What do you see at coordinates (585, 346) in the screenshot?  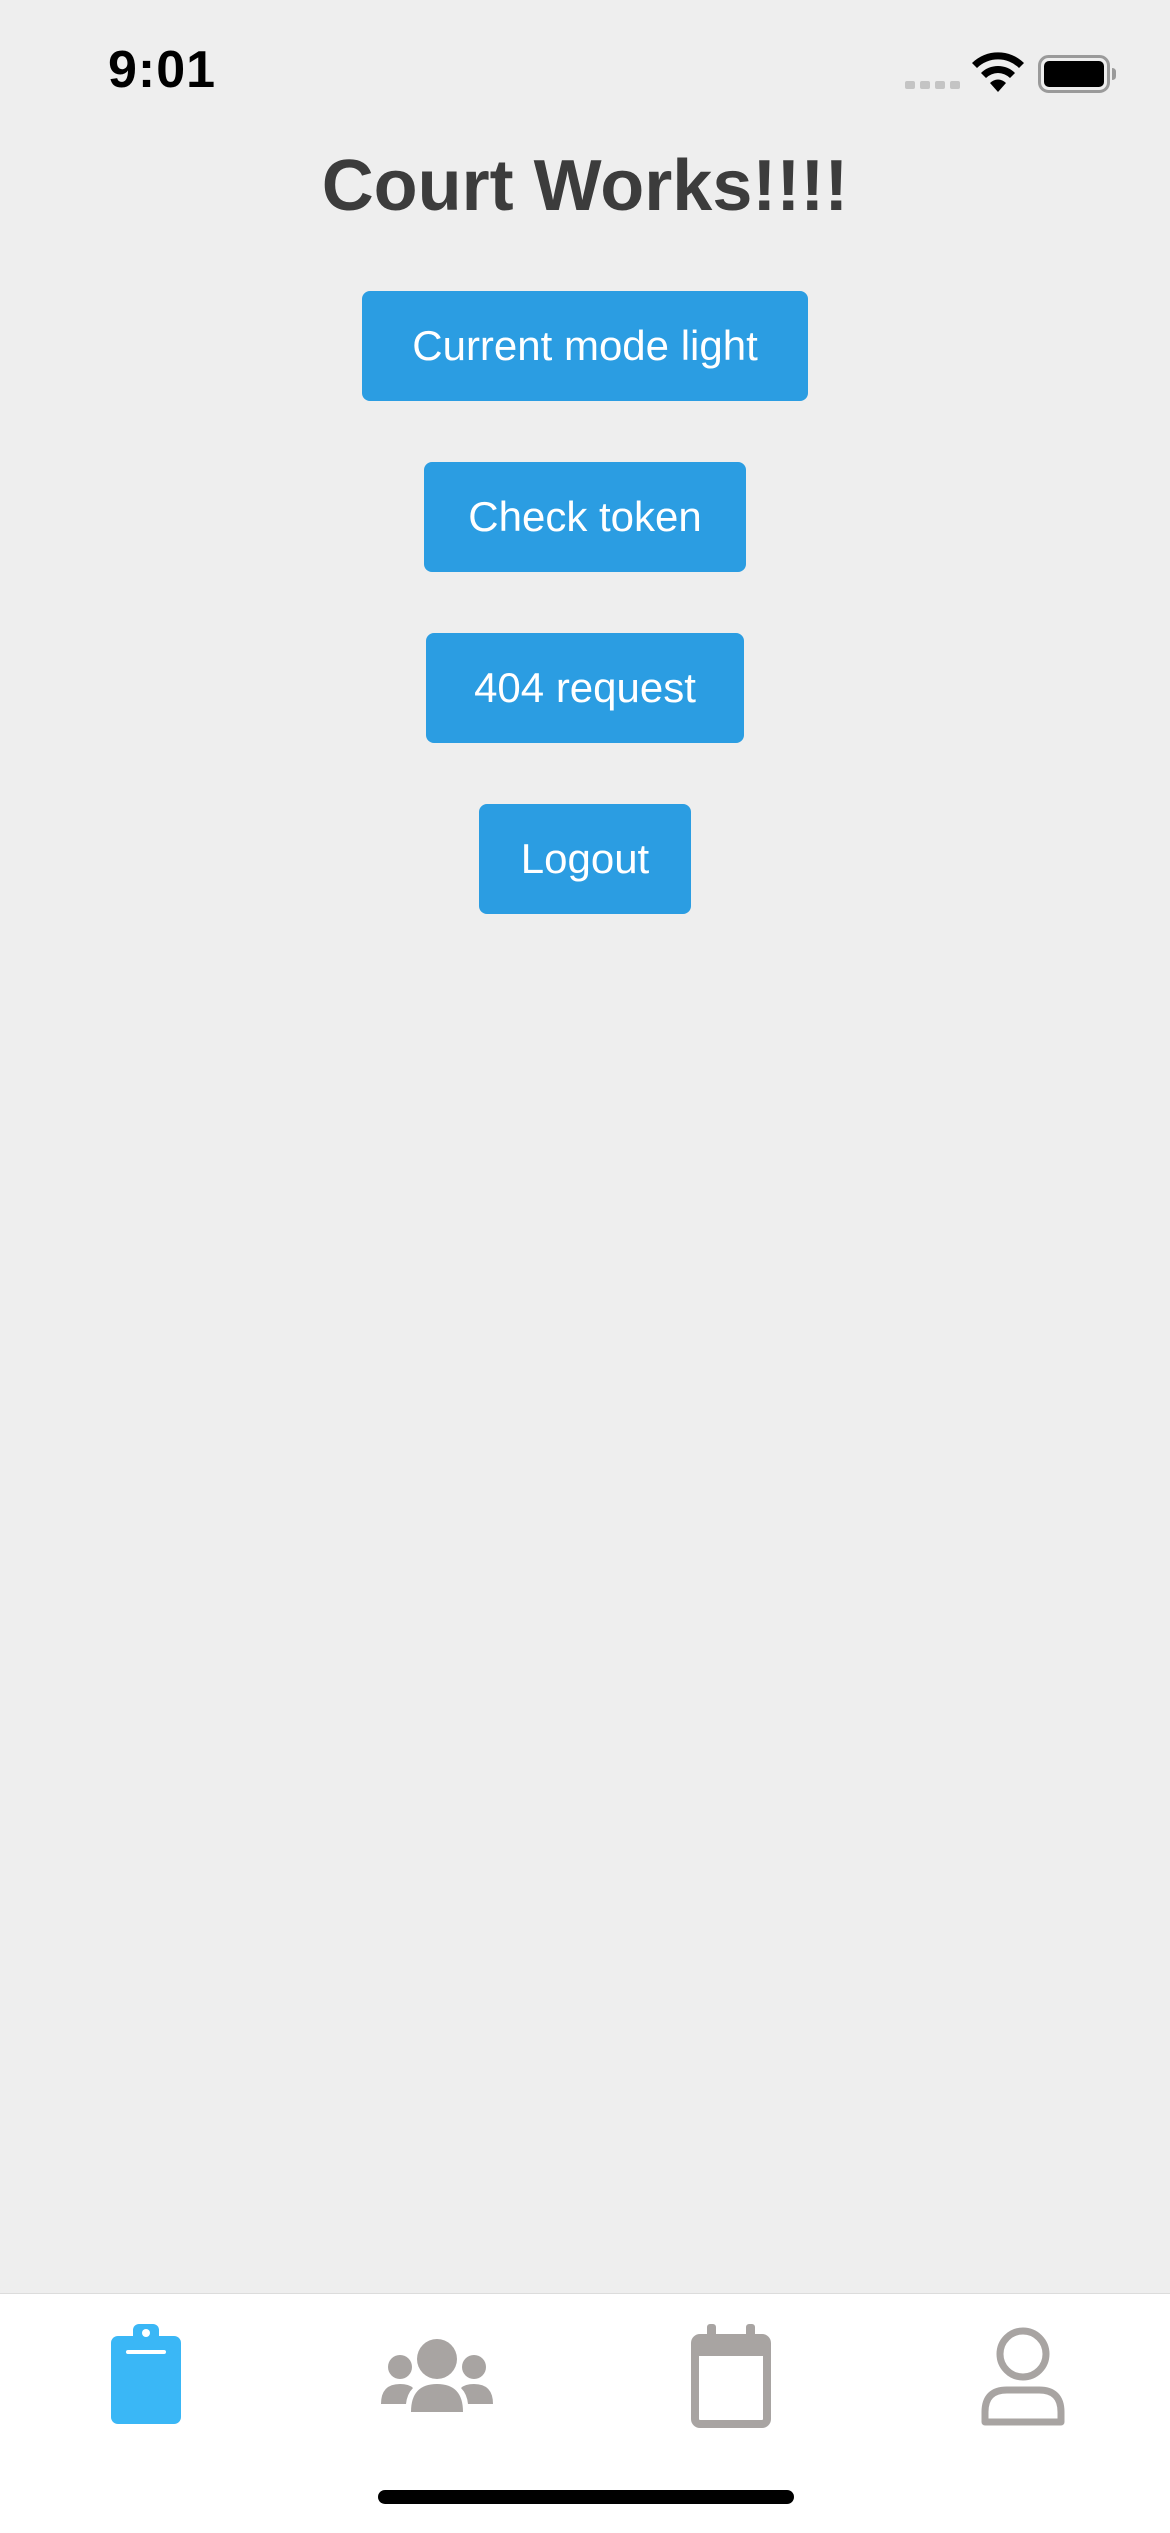 I see `current-mode-button: Current mode light` at bounding box center [585, 346].